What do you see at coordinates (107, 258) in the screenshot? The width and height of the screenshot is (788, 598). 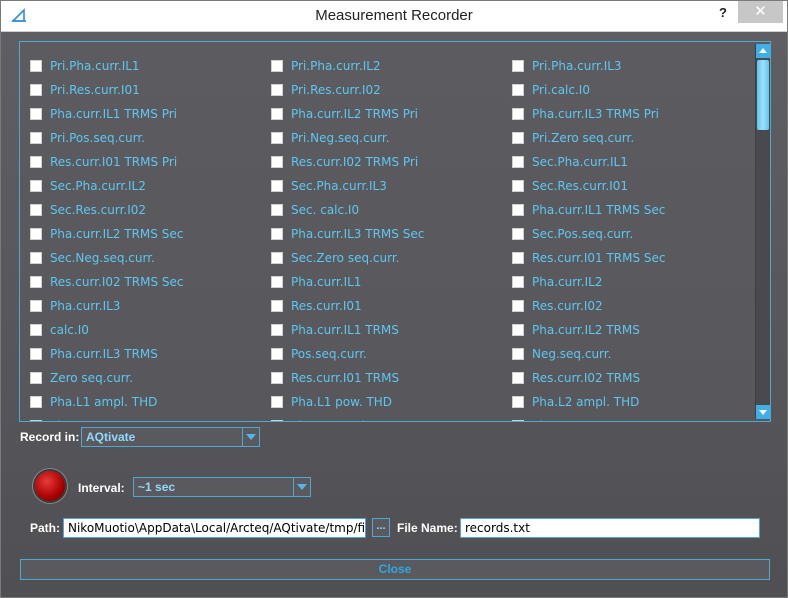 I see `signal-item: Sec.Neg.seq.curr.` at bounding box center [107, 258].